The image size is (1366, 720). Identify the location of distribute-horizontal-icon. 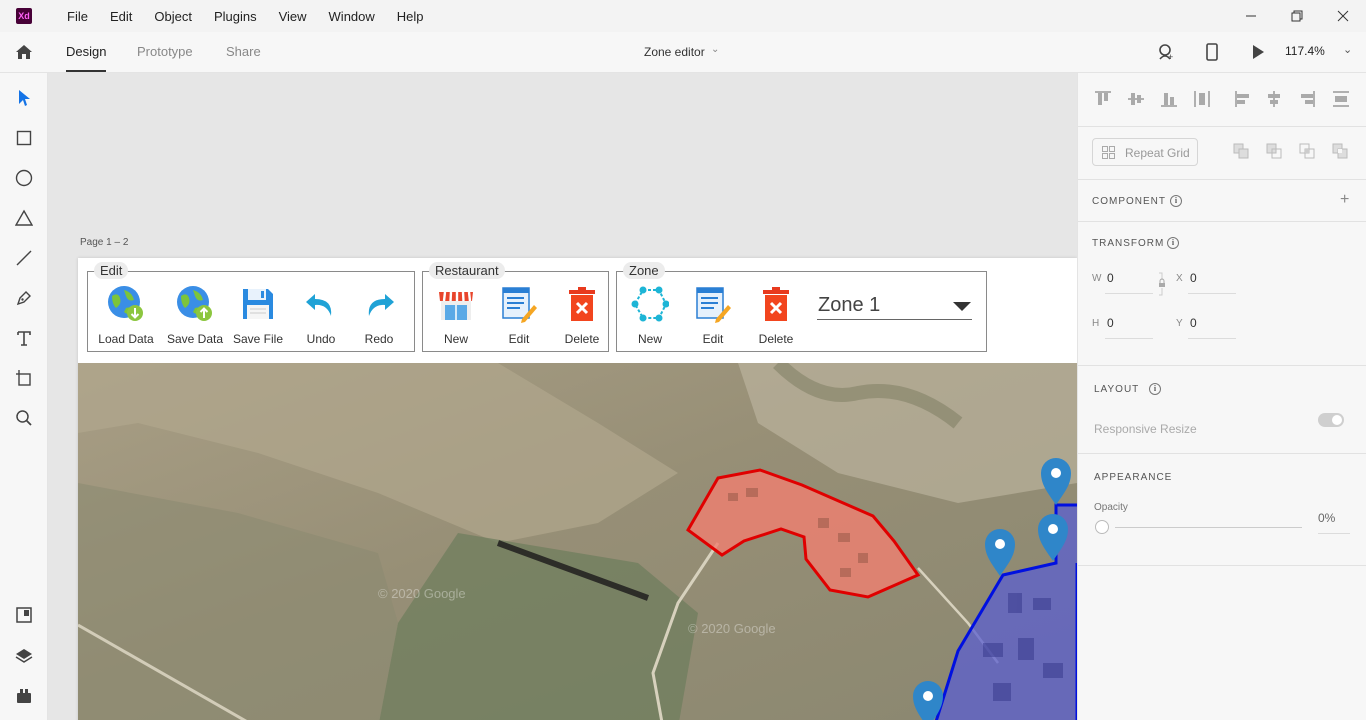
(1202, 99).